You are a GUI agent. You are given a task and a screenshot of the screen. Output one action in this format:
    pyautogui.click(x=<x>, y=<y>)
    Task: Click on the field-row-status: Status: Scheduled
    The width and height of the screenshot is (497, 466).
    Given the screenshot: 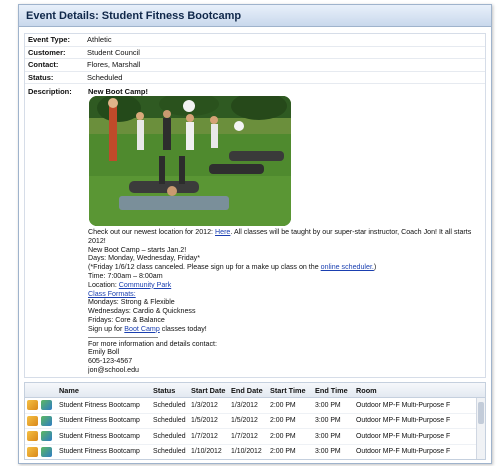 What is the action you would take?
    pyautogui.click(x=255, y=78)
    